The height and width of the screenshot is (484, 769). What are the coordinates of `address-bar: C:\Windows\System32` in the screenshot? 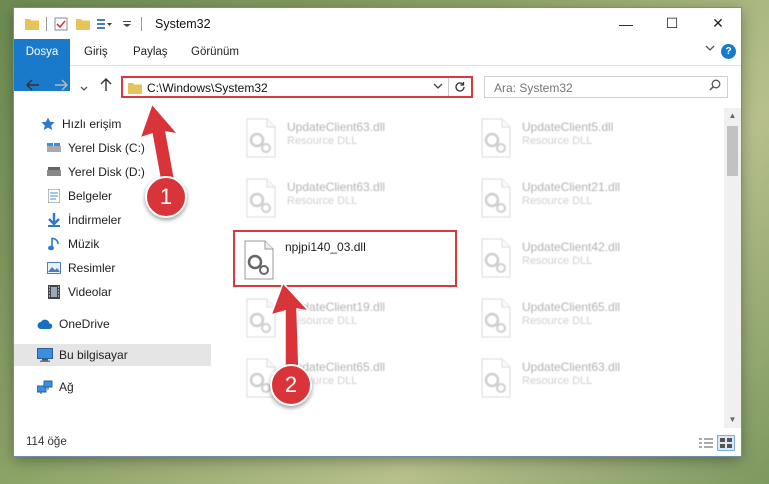 It's located at (297, 87).